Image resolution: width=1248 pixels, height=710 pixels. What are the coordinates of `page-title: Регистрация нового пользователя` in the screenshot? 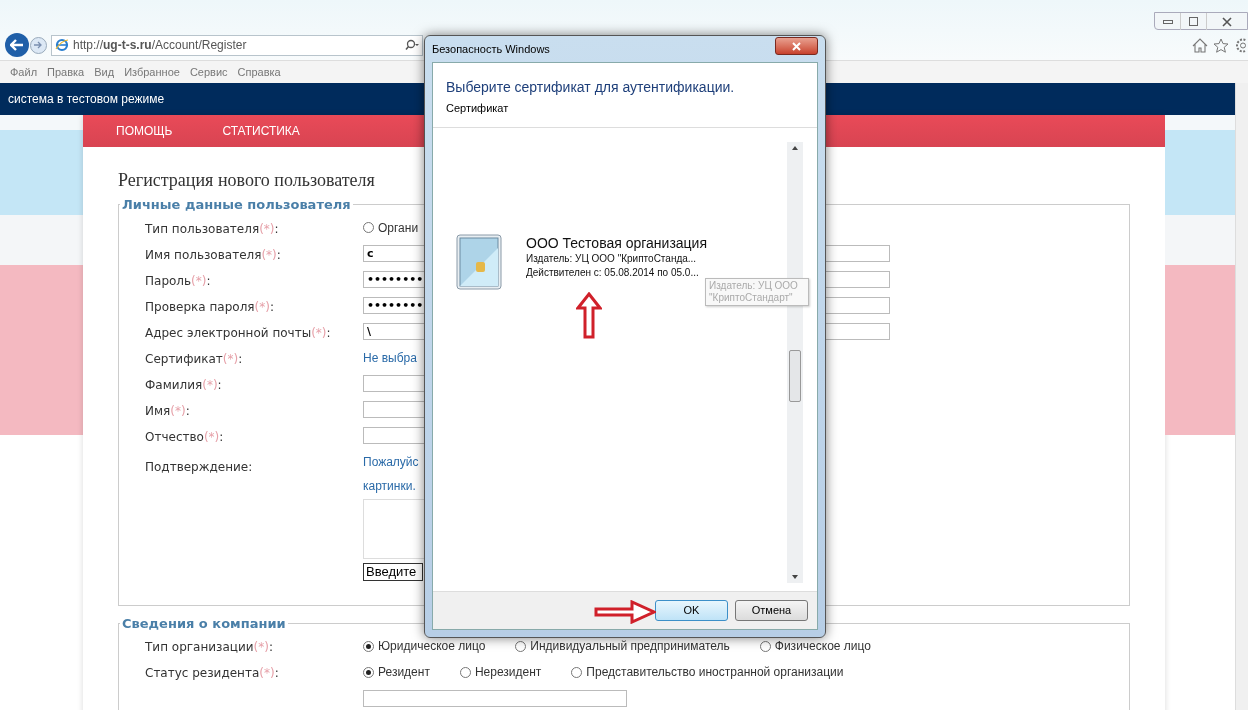 It's located at (247, 180).